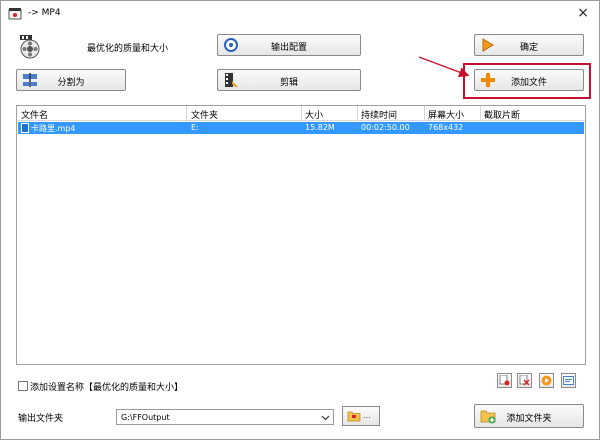  I want to click on output-folder-select: G:\FFOutput, so click(225, 417).